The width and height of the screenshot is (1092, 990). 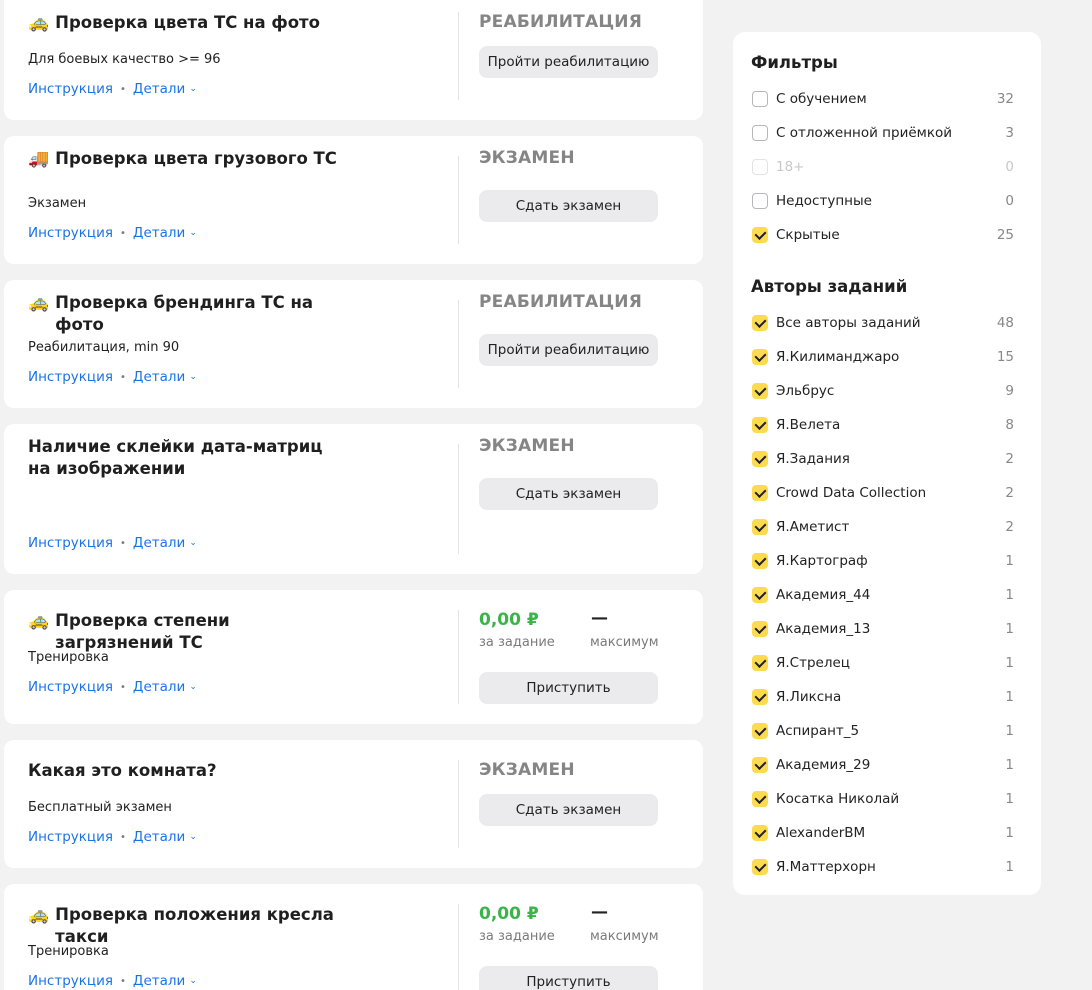 I want to click on taxi-icon: 🚕, so click(x=39, y=915).